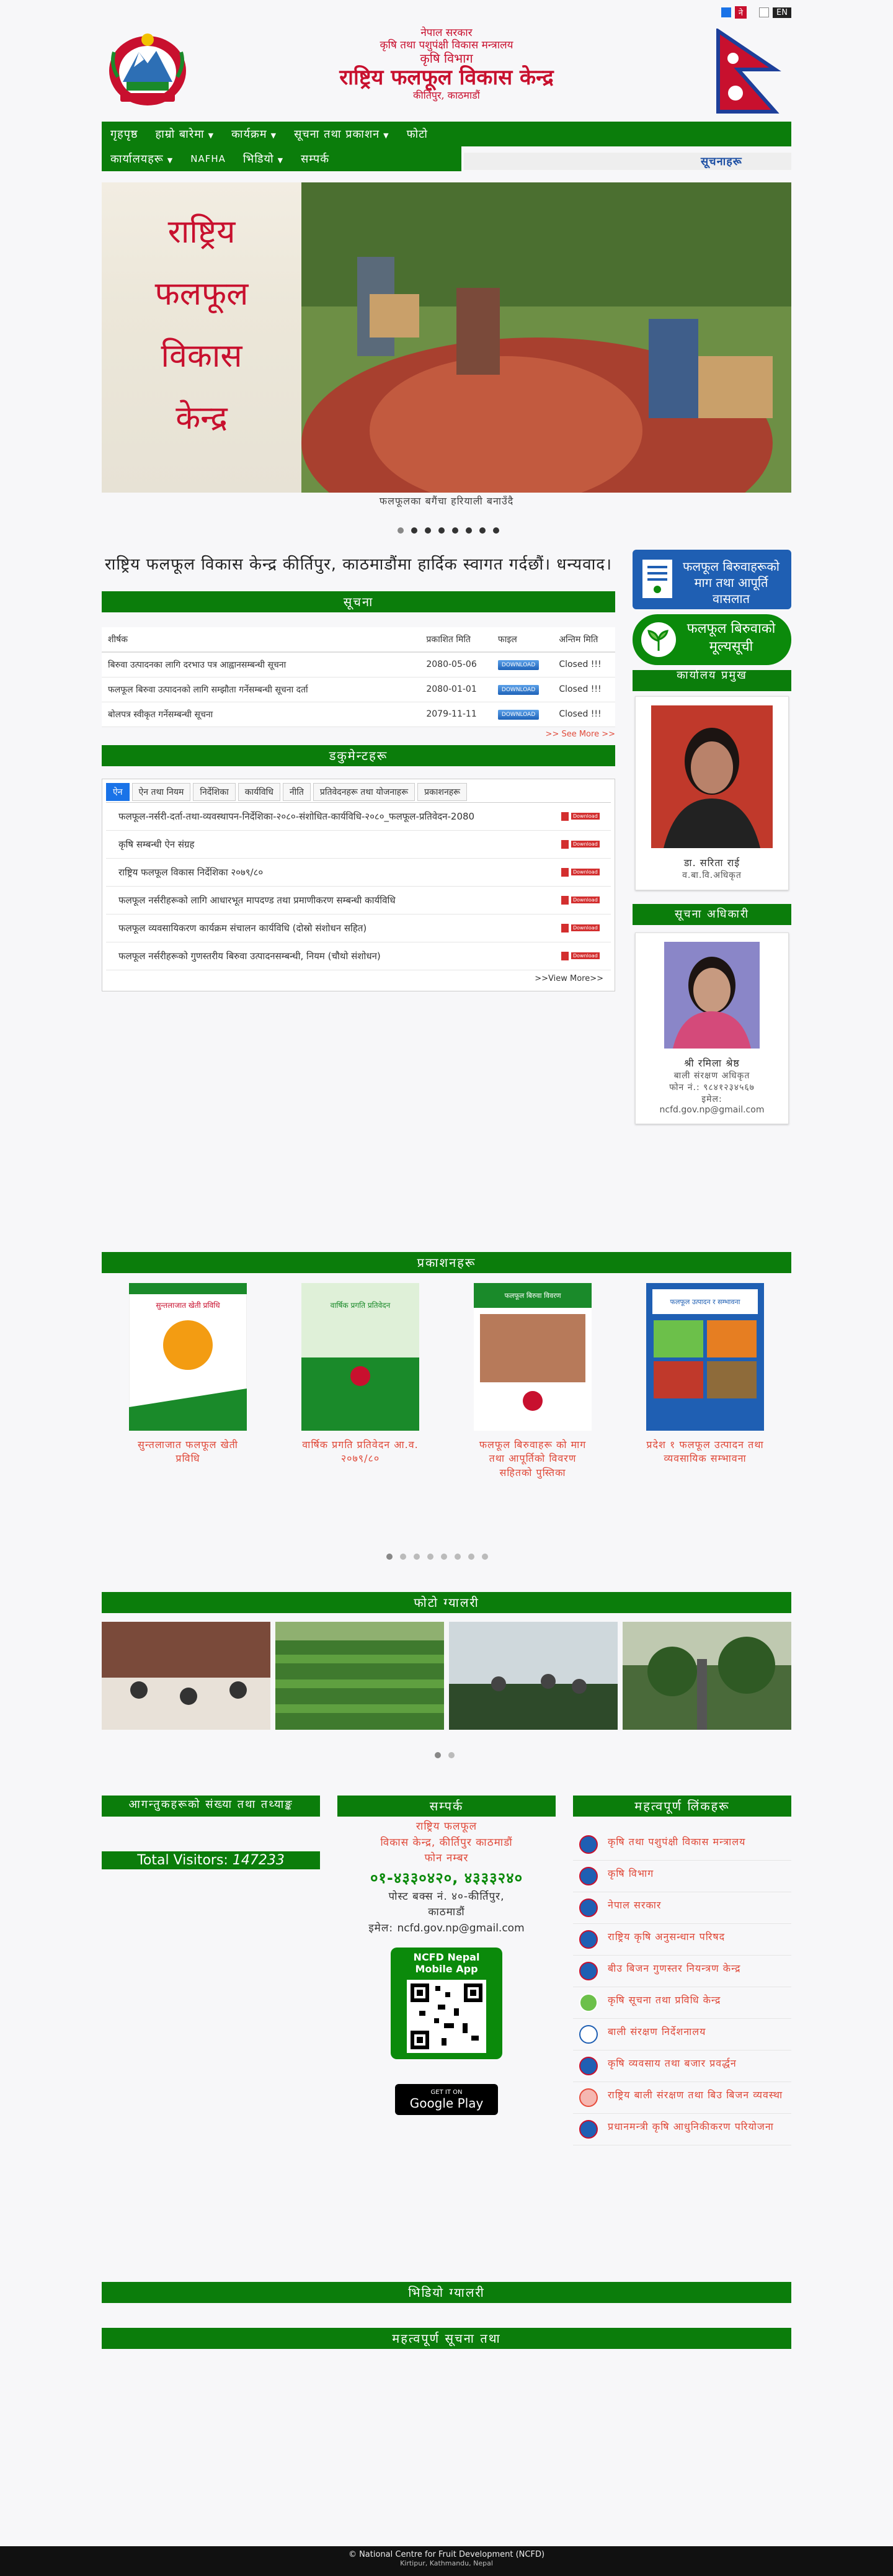 The height and width of the screenshot is (2576, 893). Describe the element at coordinates (208, 158) in the screenshot. I see `nav-nafha: NAFHA` at that location.